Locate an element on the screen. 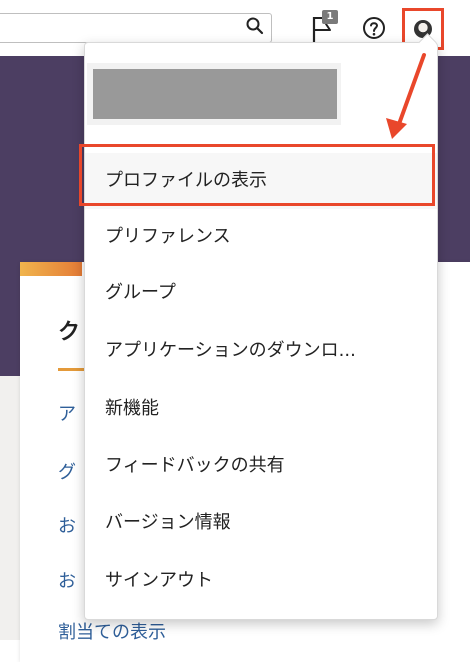  card-accent is located at coordinates (51, 269).